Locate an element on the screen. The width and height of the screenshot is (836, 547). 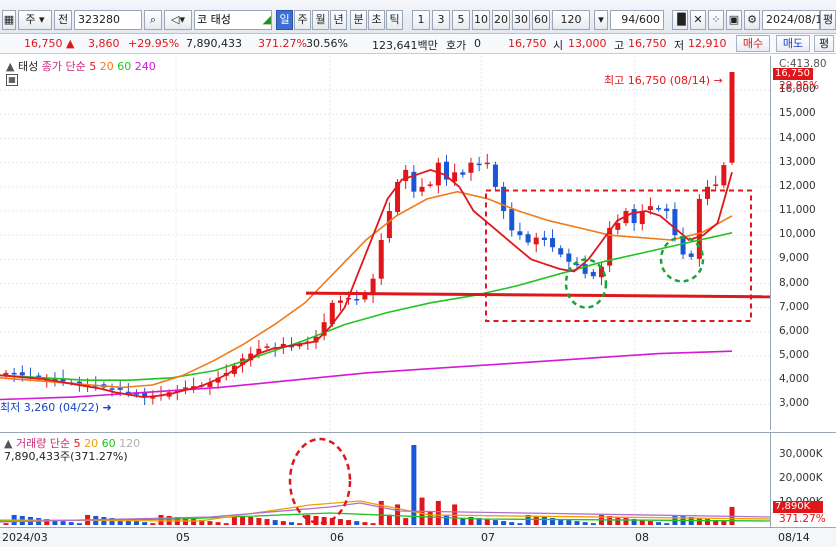
low-price: 12,910 is located at coordinates (707, 43).